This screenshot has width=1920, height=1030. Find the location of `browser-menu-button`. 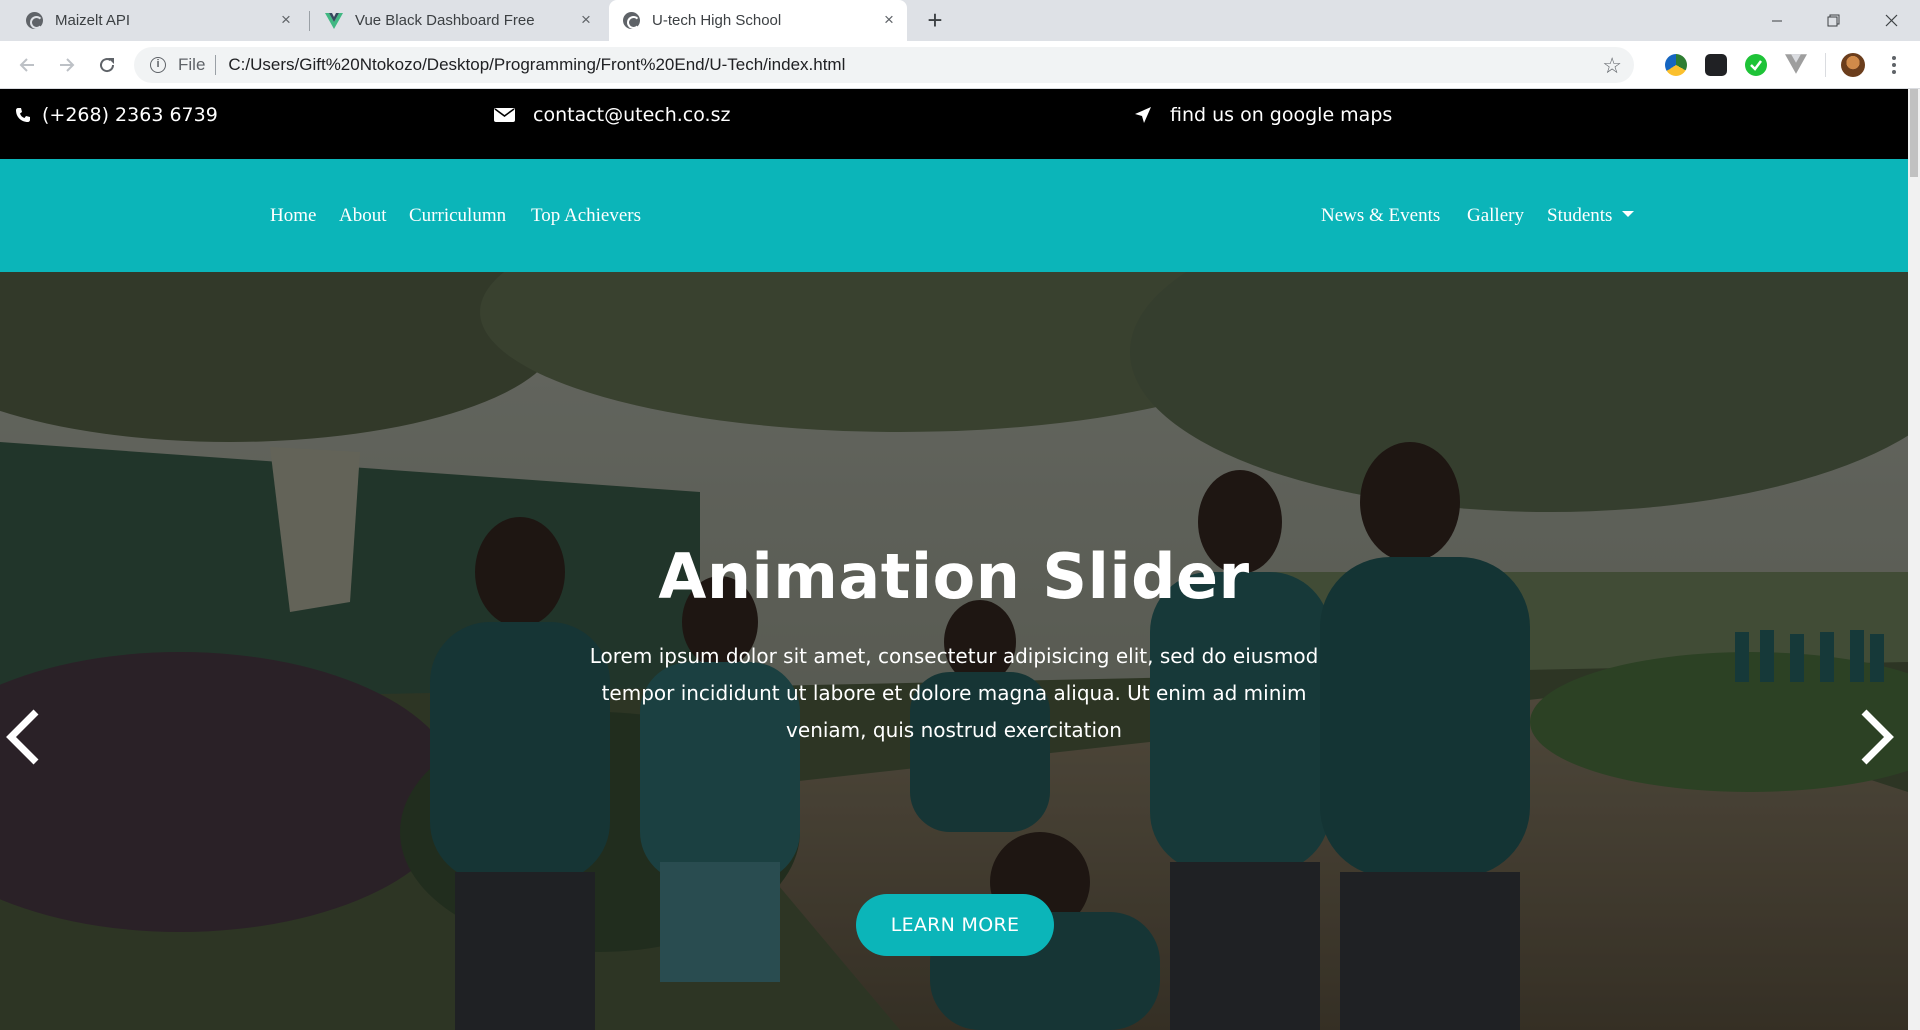

browser-menu-button is located at coordinates (1894, 65).